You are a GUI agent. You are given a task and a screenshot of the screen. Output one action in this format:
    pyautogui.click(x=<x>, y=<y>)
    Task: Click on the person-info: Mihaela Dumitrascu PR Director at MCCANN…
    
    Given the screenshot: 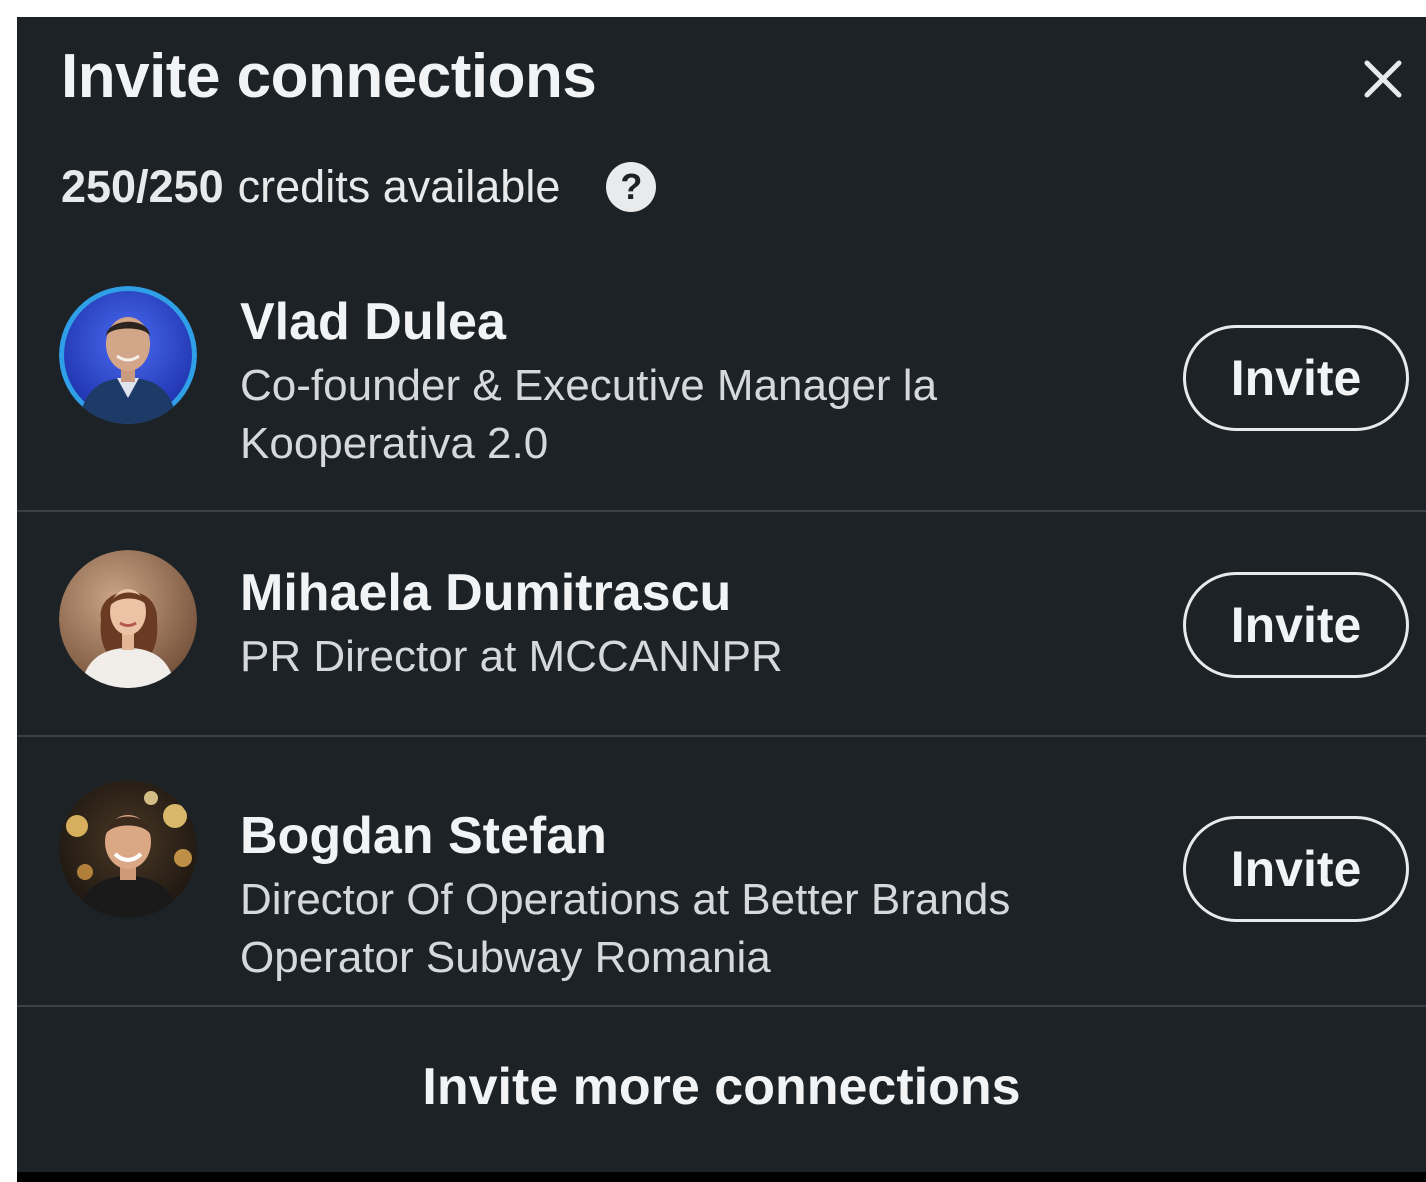 What is the action you would take?
    pyautogui.click(x=700, y=624)
    